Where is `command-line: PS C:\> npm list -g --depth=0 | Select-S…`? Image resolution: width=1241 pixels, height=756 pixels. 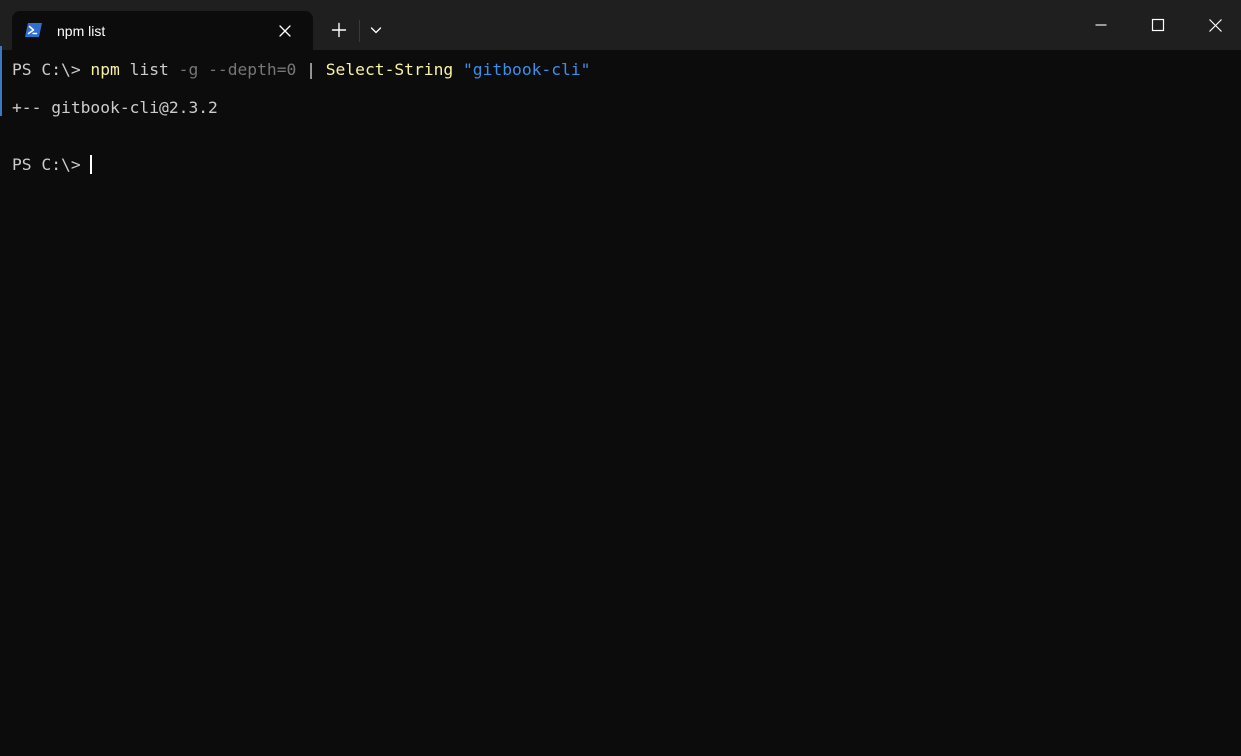
command-line: PS C:\> npm list -g --depth=0 | Select-S… is located at coordinates (301, 70).